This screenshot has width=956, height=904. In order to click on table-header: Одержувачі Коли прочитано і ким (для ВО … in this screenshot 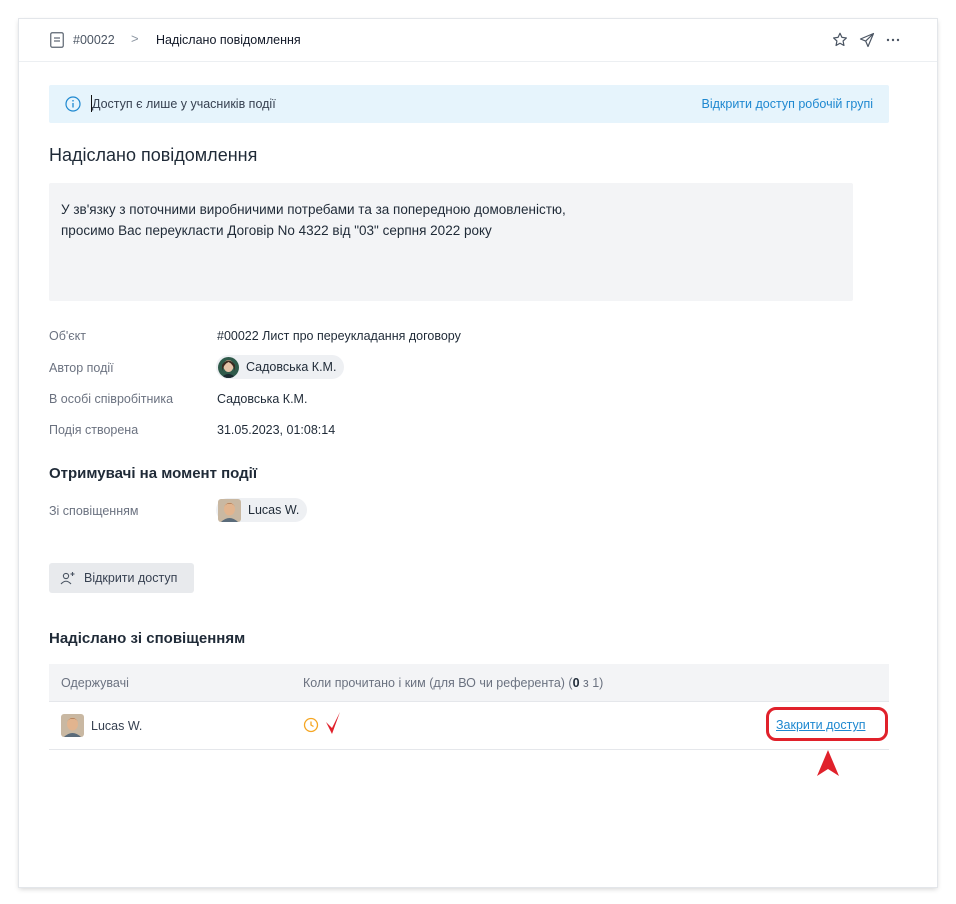, I will do `click(469, 683)`.